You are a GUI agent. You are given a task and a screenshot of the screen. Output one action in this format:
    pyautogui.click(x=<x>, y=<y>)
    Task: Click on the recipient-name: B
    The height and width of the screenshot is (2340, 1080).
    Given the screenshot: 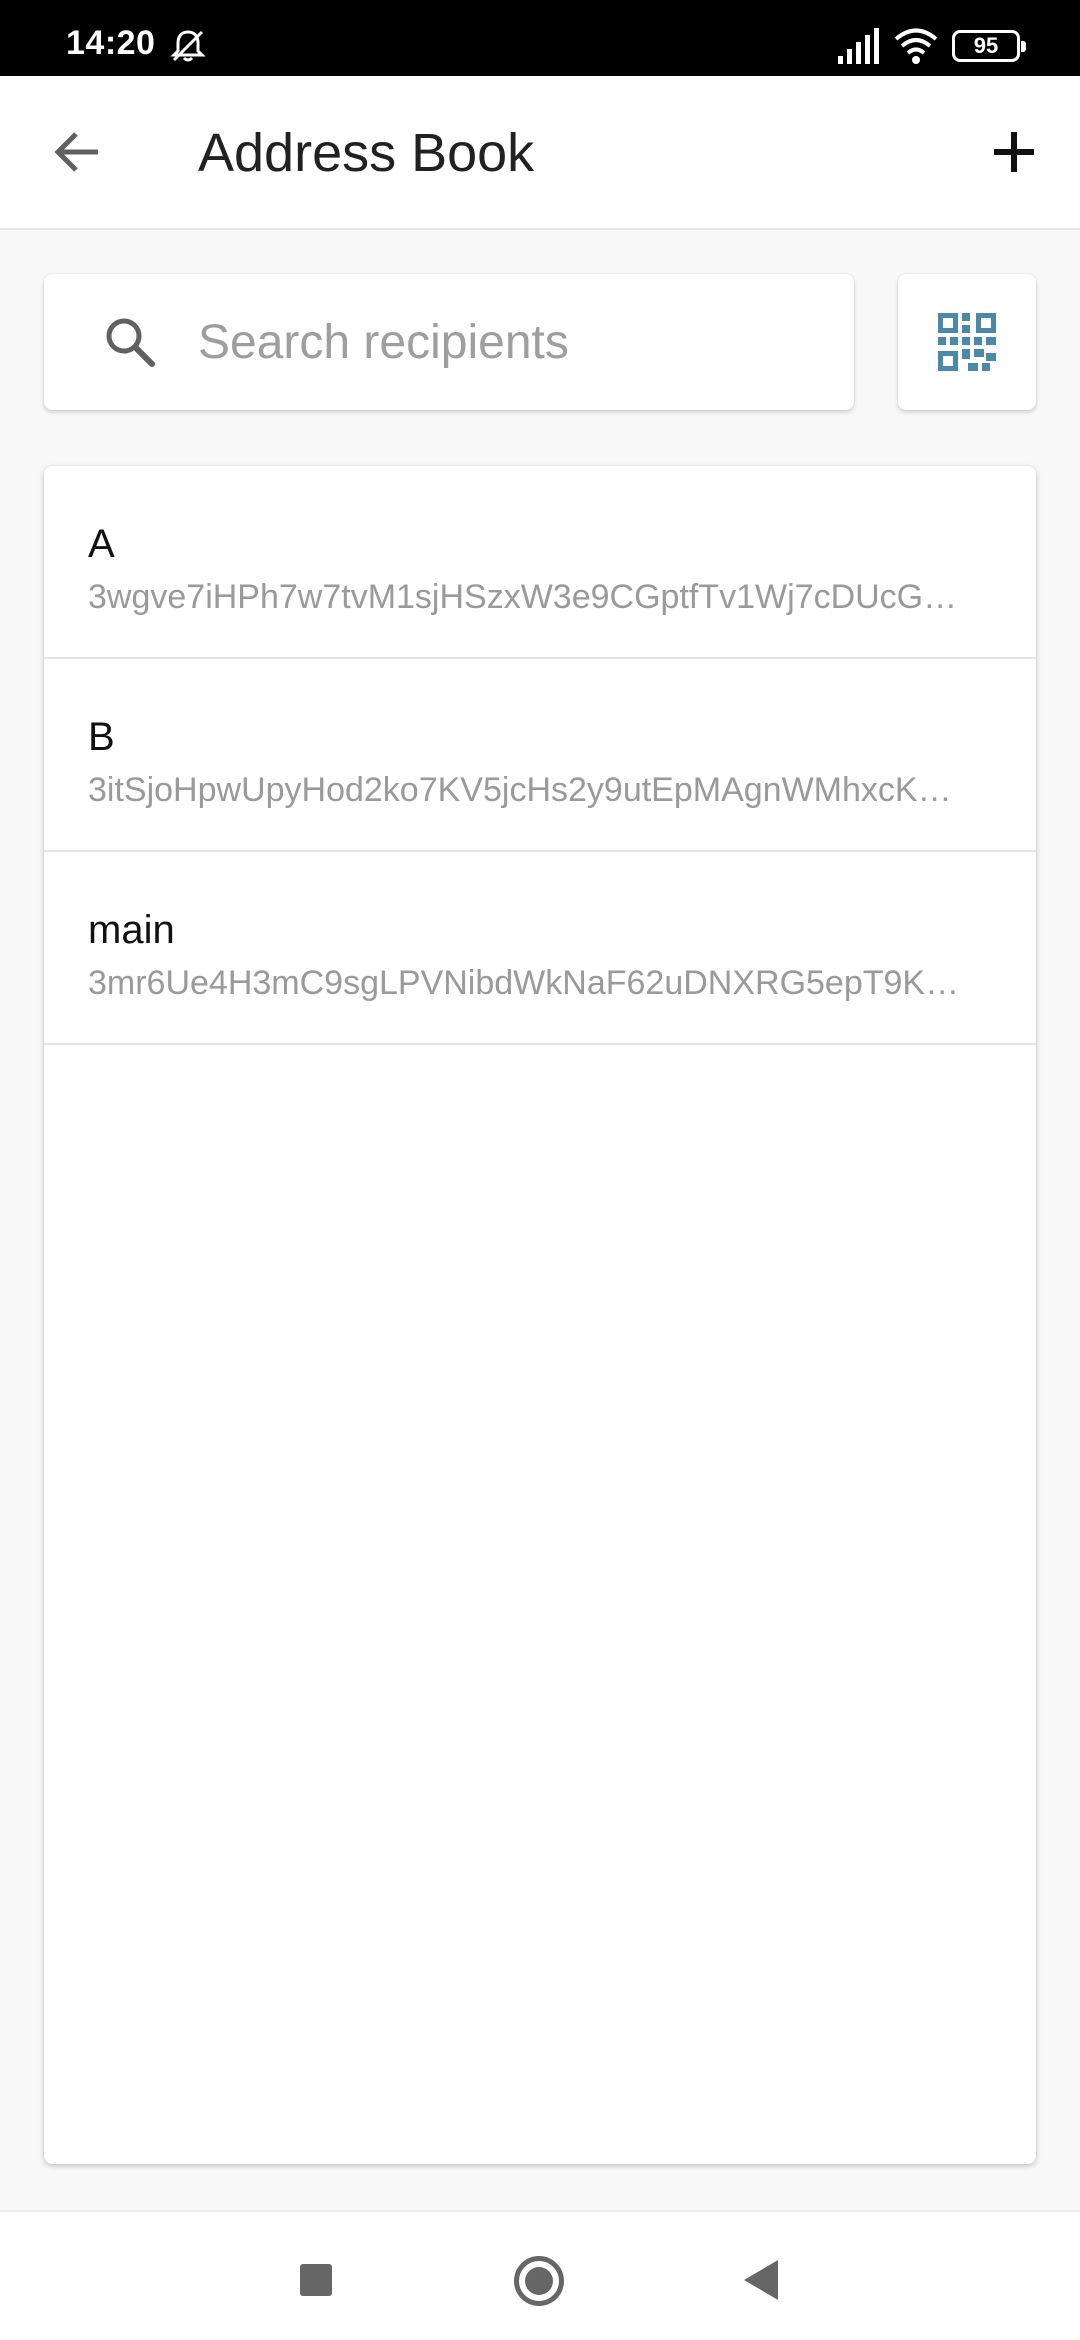 What is the action you would take?
    pyautogui.click(x=101, y=737)
    